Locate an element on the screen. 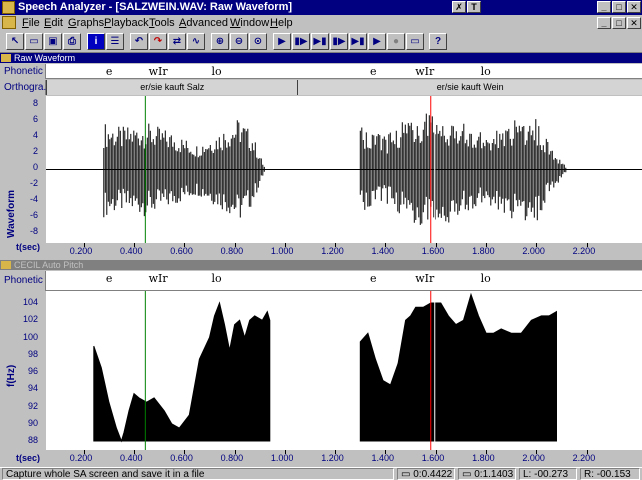 The height and width of the screenshot is (480, 642). minimize-button: _ is located at coordinates (604, 7).